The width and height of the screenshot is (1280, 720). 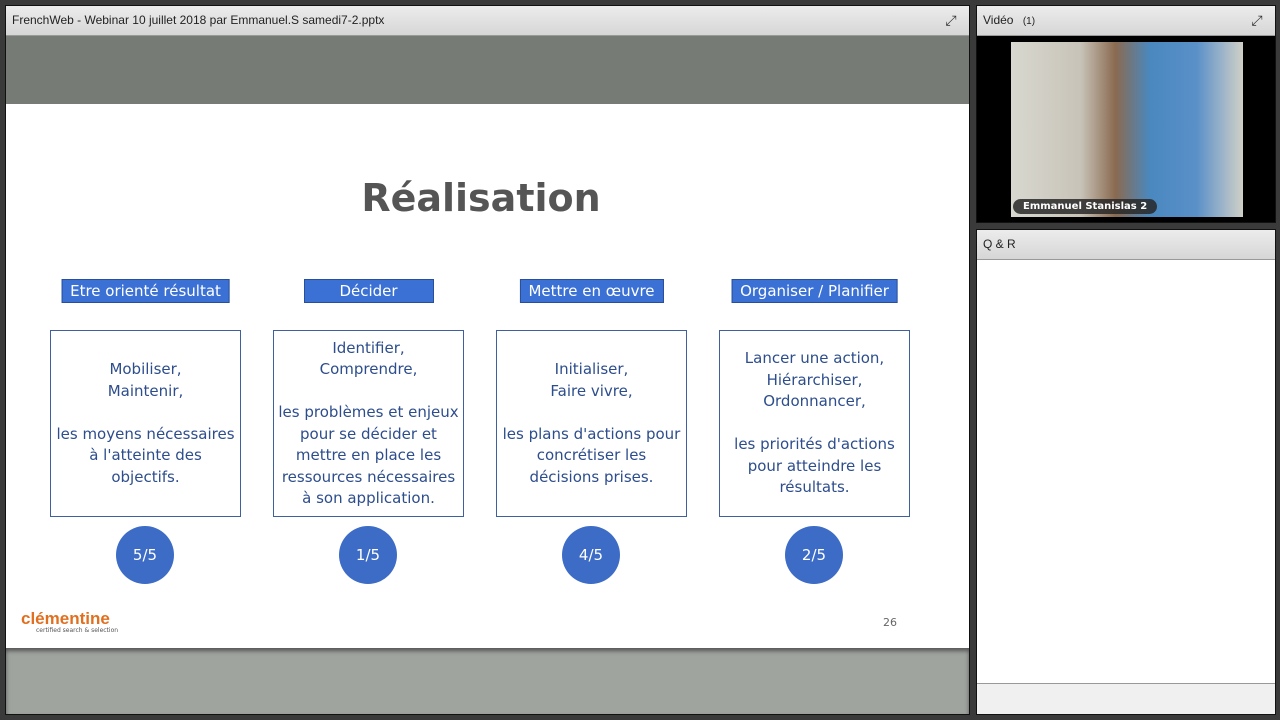 What do you see at coordinates (1127, 129) in the screenshot?
I see `webcam-video: Emmanuel Stanislas 2` at bounding box center [1127, 129].